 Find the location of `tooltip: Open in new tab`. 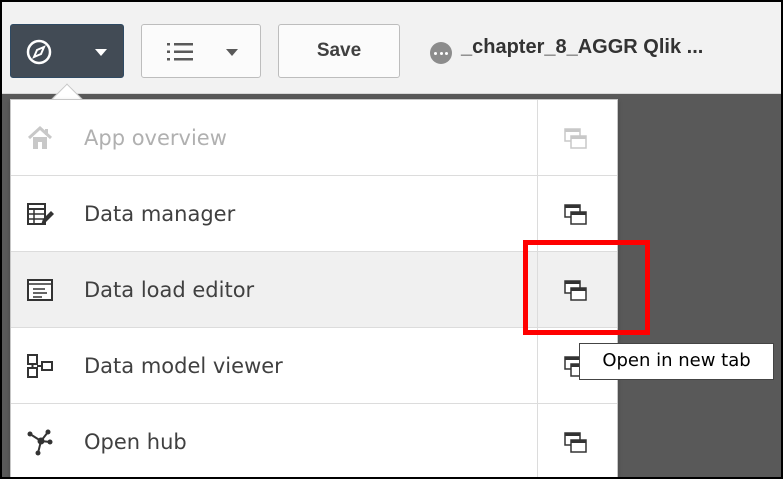

tooltip: Open in new tab is located at coordinates (676, 361).